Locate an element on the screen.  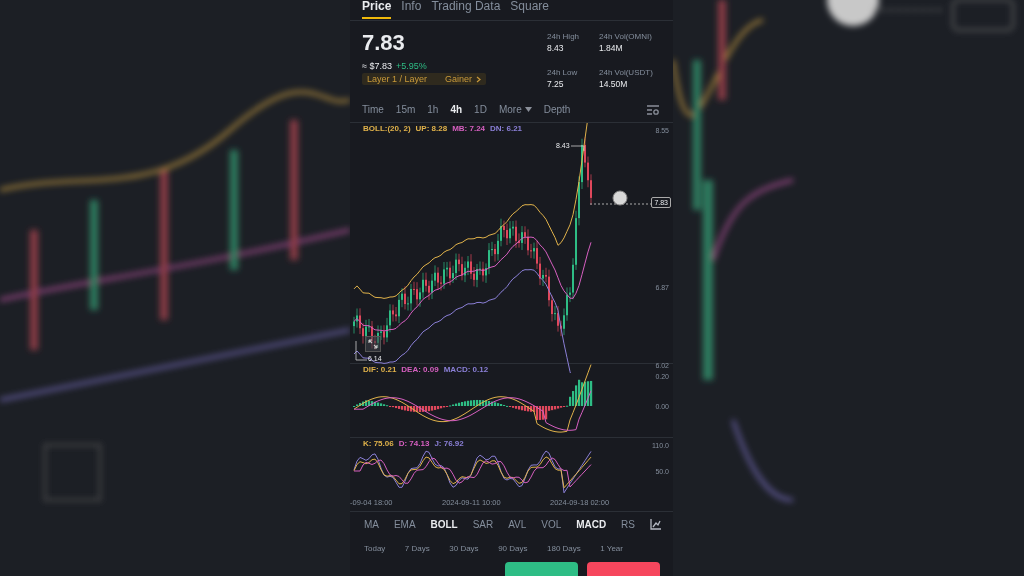
legend-text: DIF: 0.21 is located at coordinates (380, 370).